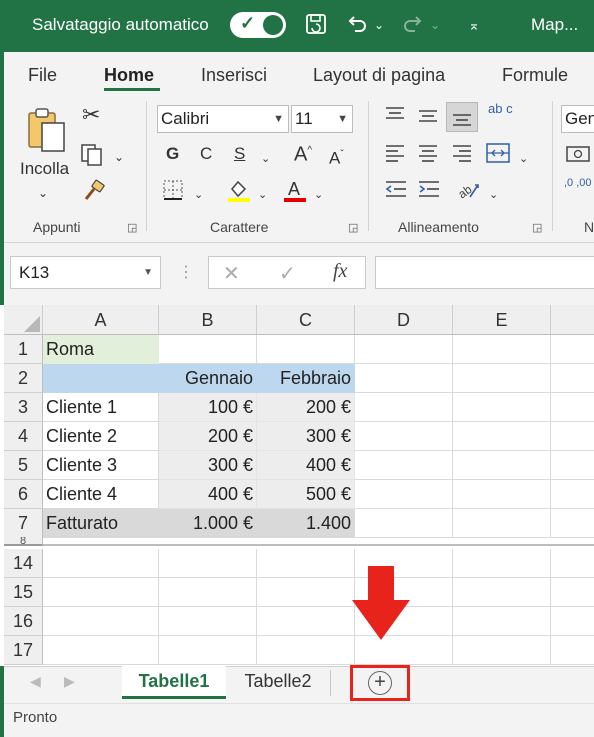  I want to click on undo-icon, so click(357, 25).